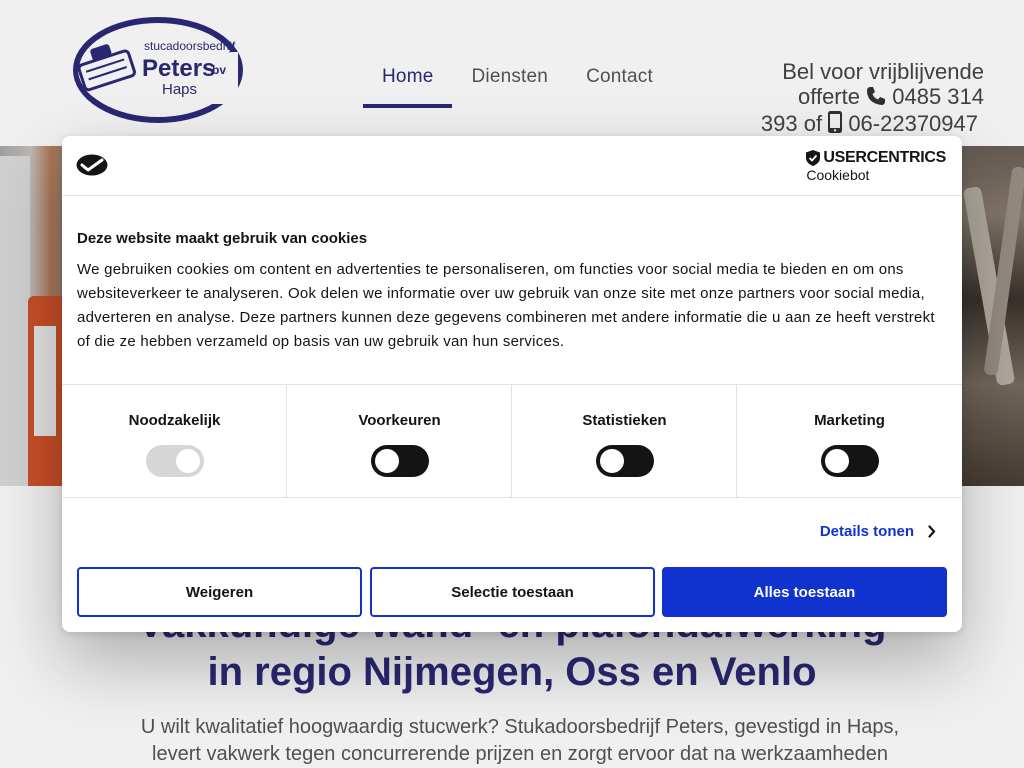 The height and width of the screenshot is (768, 1024). I want to click on details-toggle-link: Details tonen, so click(878, 531).